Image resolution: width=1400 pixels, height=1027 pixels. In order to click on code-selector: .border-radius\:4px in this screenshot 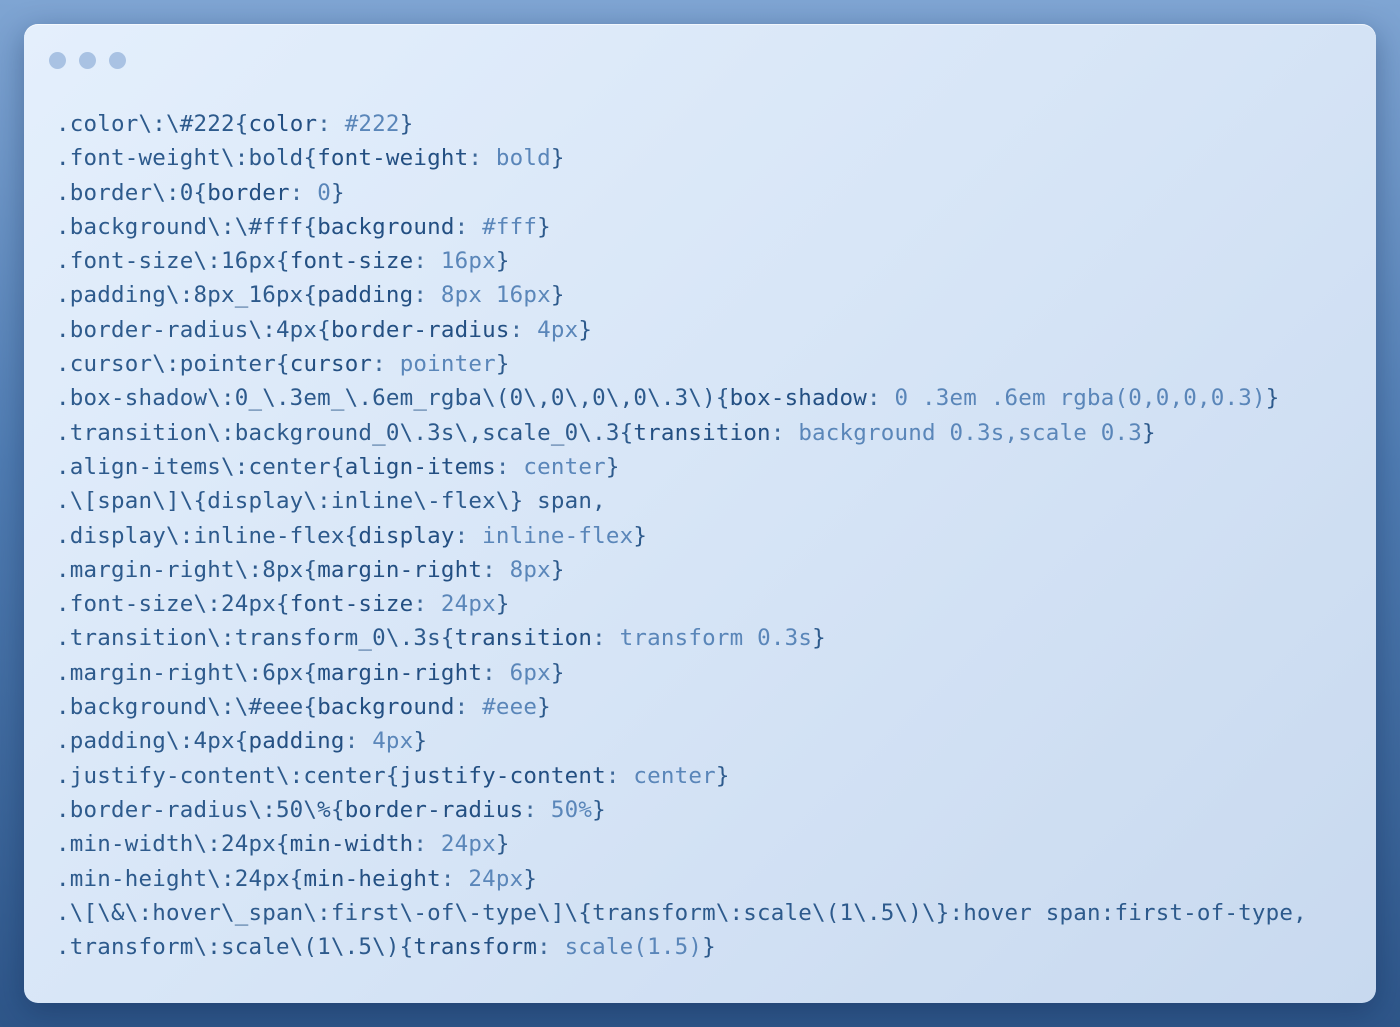, I will do `click(187, 329)`.